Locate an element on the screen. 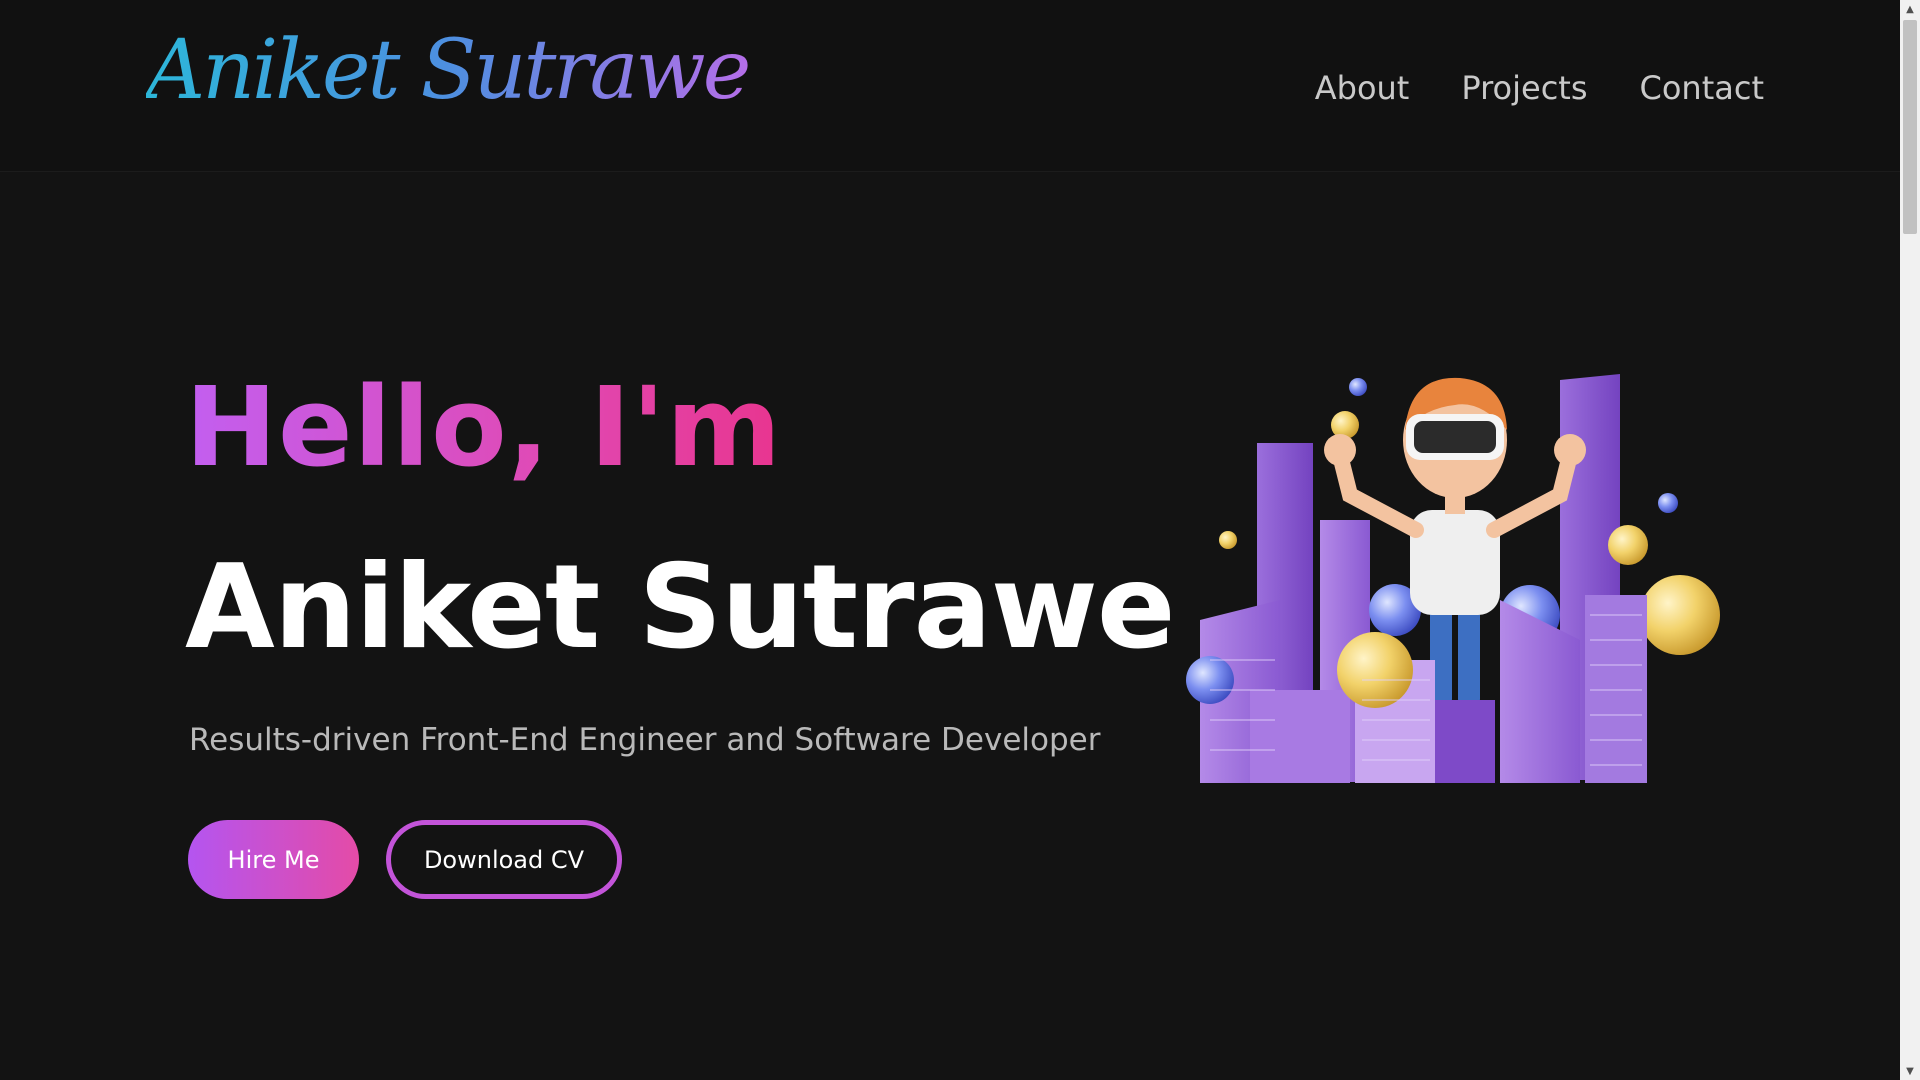  hero-name: Aniket Sutrawe is located at coordinates (680, 607).